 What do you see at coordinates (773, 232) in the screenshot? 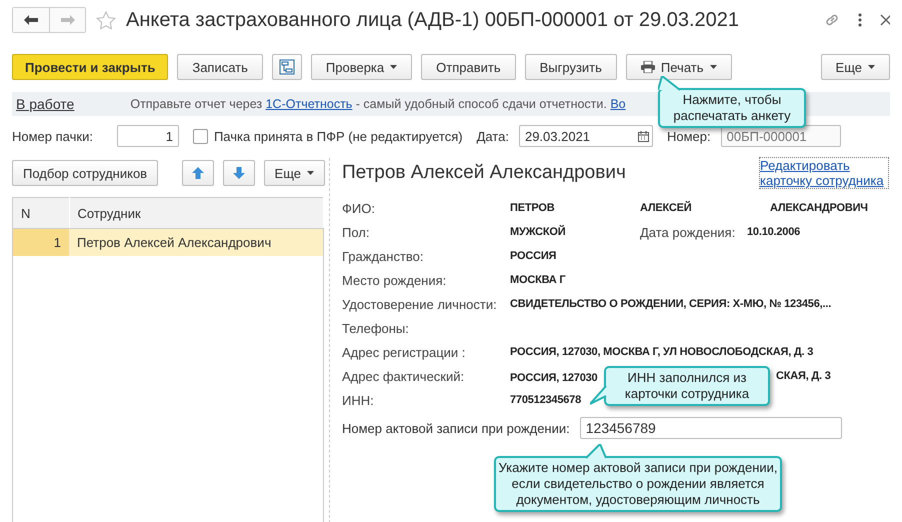
I see `field-value: 10.10.2006` at bounding box center [773, 232].